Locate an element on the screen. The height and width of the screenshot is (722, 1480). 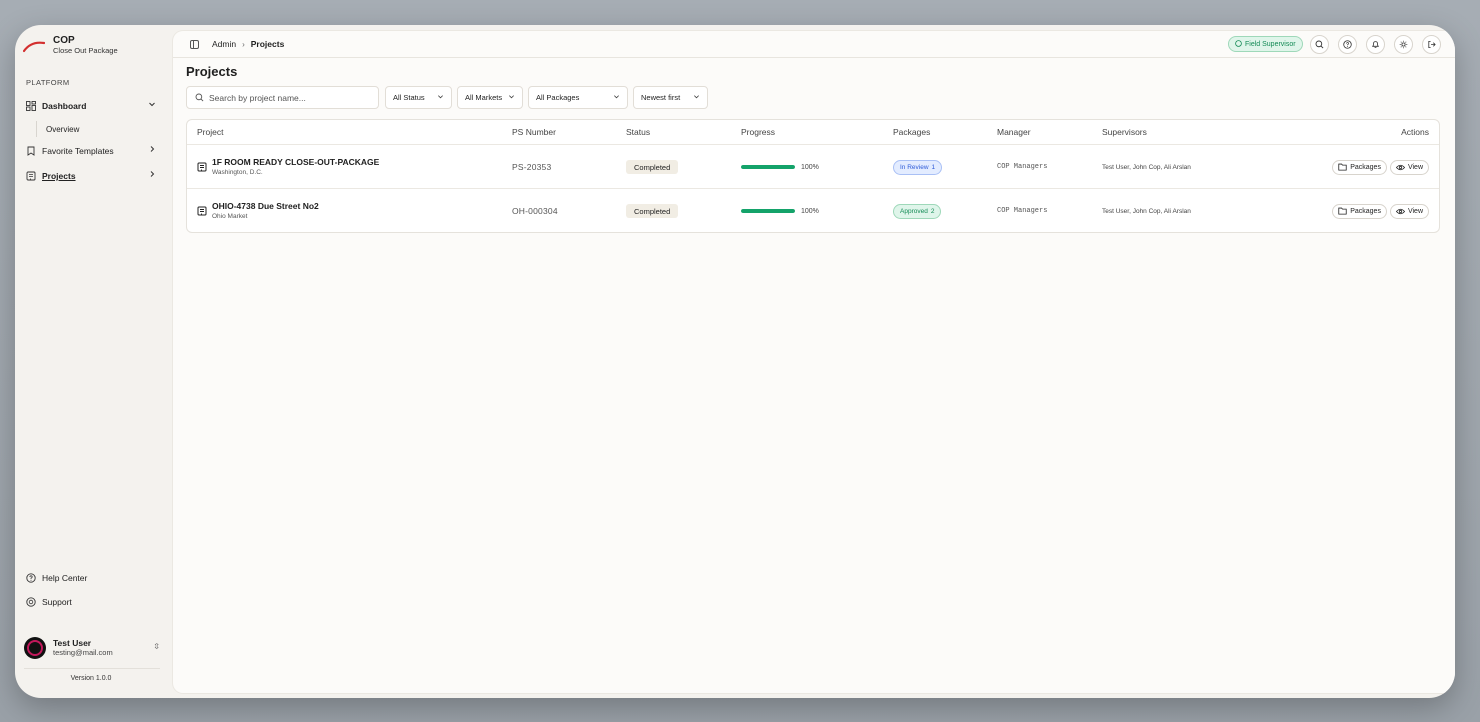
help-icon is located at coordinates (1347, 44).